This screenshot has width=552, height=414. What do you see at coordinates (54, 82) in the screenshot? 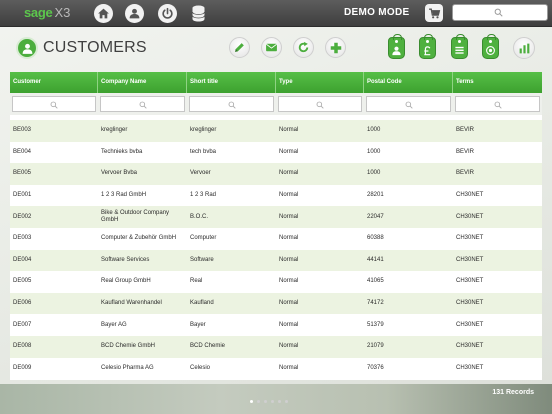
I see `column-header-customer: Customer` at bounding box center [54, 82].